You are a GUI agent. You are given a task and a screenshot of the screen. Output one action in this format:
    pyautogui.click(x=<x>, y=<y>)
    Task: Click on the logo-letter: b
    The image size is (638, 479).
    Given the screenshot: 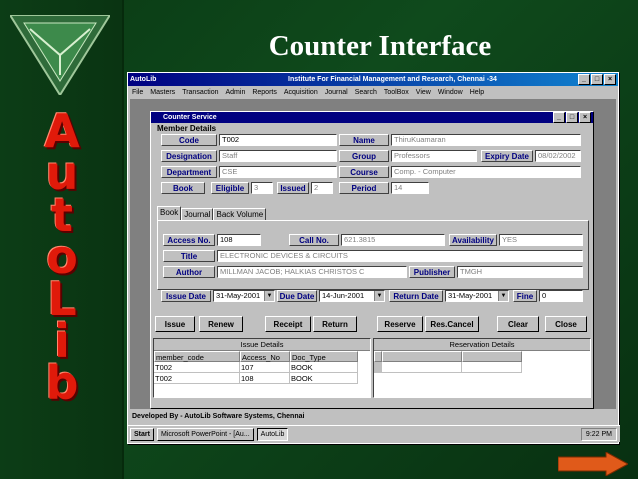 What is the action you would take?
    pyautogui.click(x=63, y=383)
    